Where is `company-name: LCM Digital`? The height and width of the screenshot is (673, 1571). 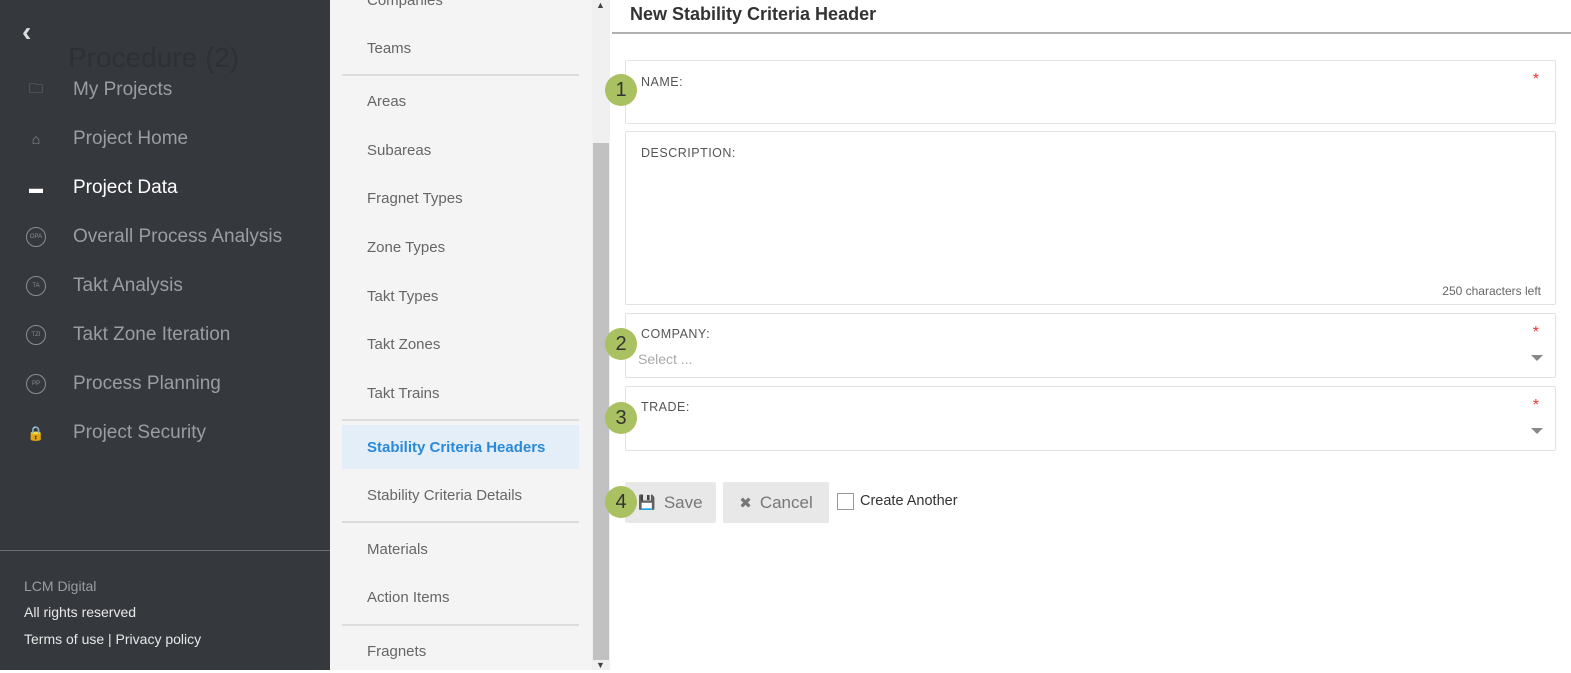 company-name: LCM Digital is located at coordinates (60, 586).